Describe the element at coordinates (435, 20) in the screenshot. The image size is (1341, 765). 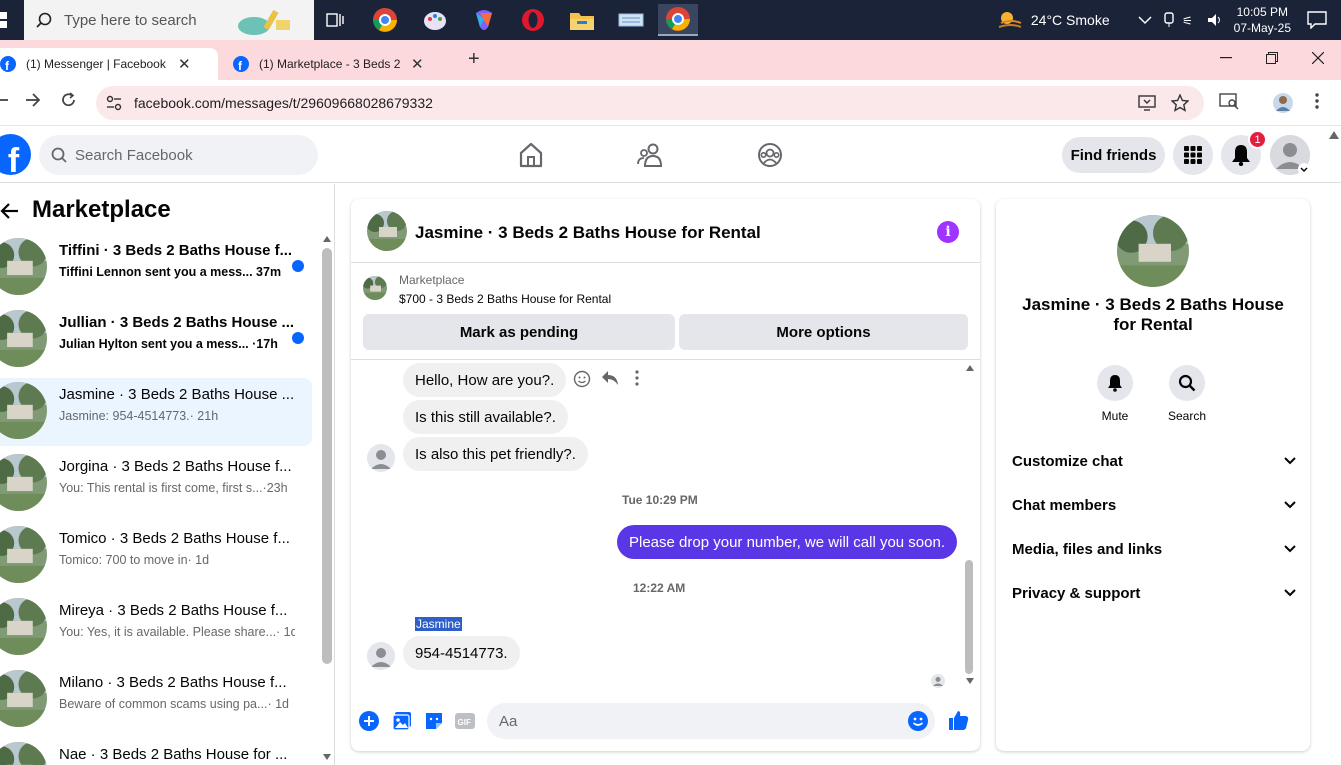
I see `paint-app-icon` at that location.